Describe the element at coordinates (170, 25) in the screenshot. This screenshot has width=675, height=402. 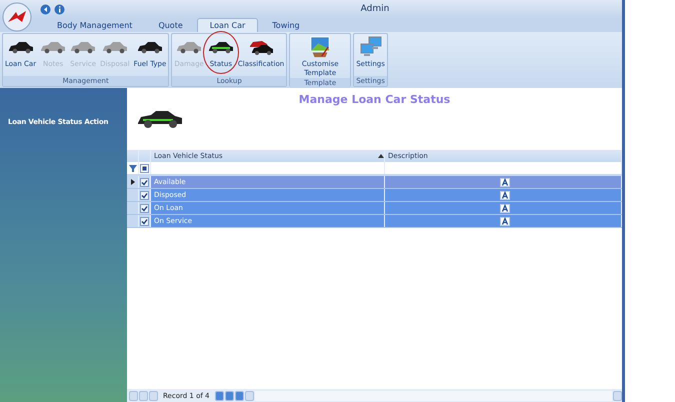
I see `ribbon-tab: Quote` at that location.